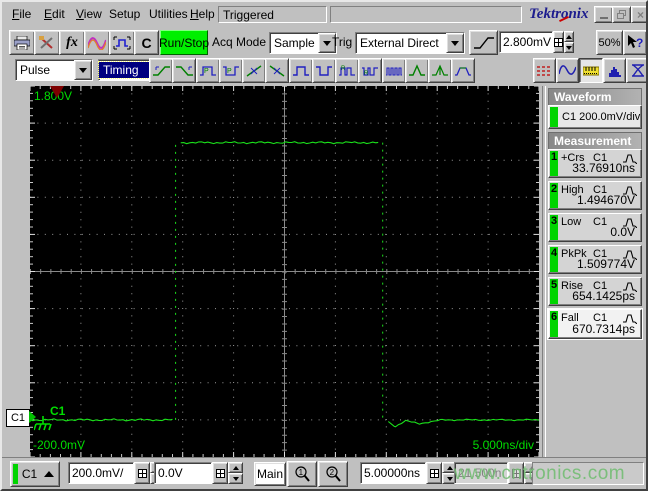 This screenshot has height=491, width=648. I want to click on trig-level-spinner, so click(569, 42).